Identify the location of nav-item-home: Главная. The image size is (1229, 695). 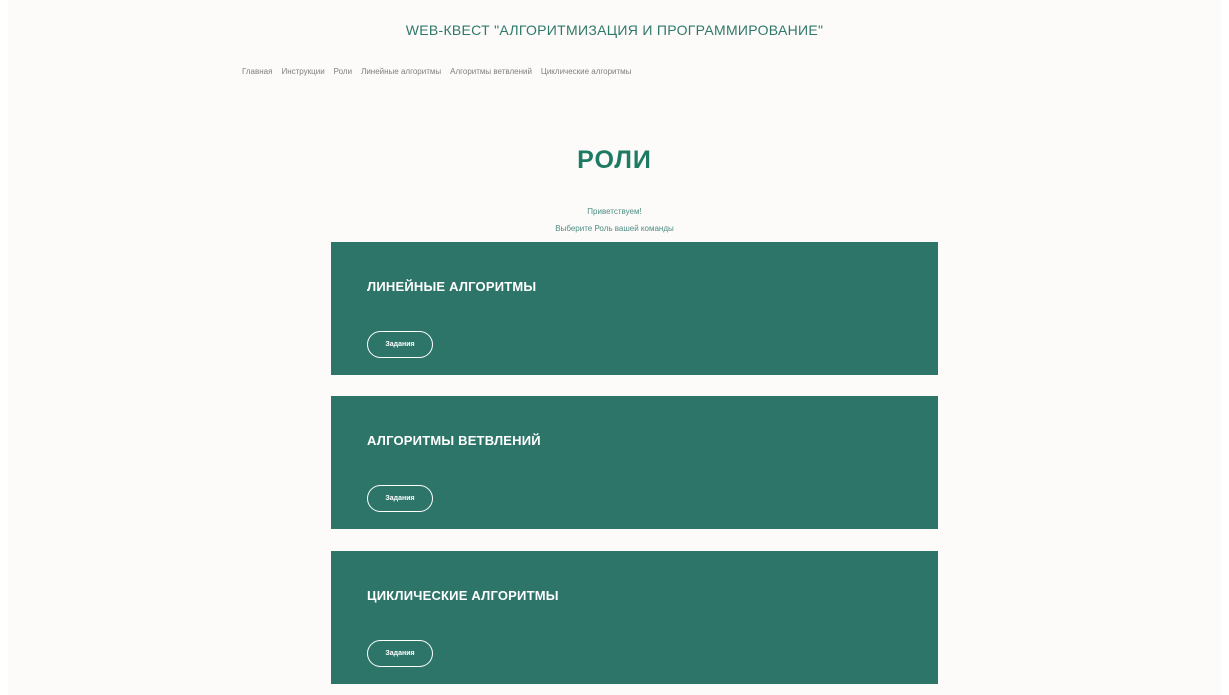
(257, 71).